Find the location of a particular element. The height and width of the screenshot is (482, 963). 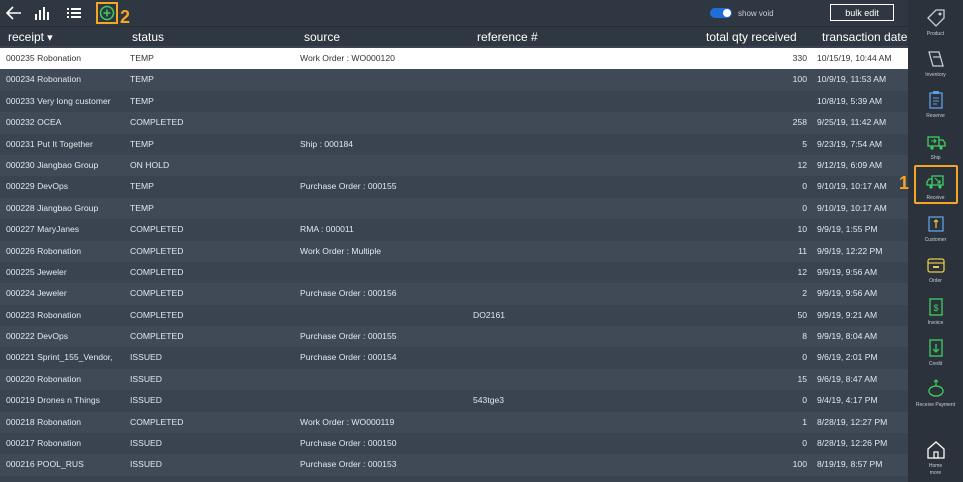

invoice-dollar-icon: $ is located at coordinates (936, 307).